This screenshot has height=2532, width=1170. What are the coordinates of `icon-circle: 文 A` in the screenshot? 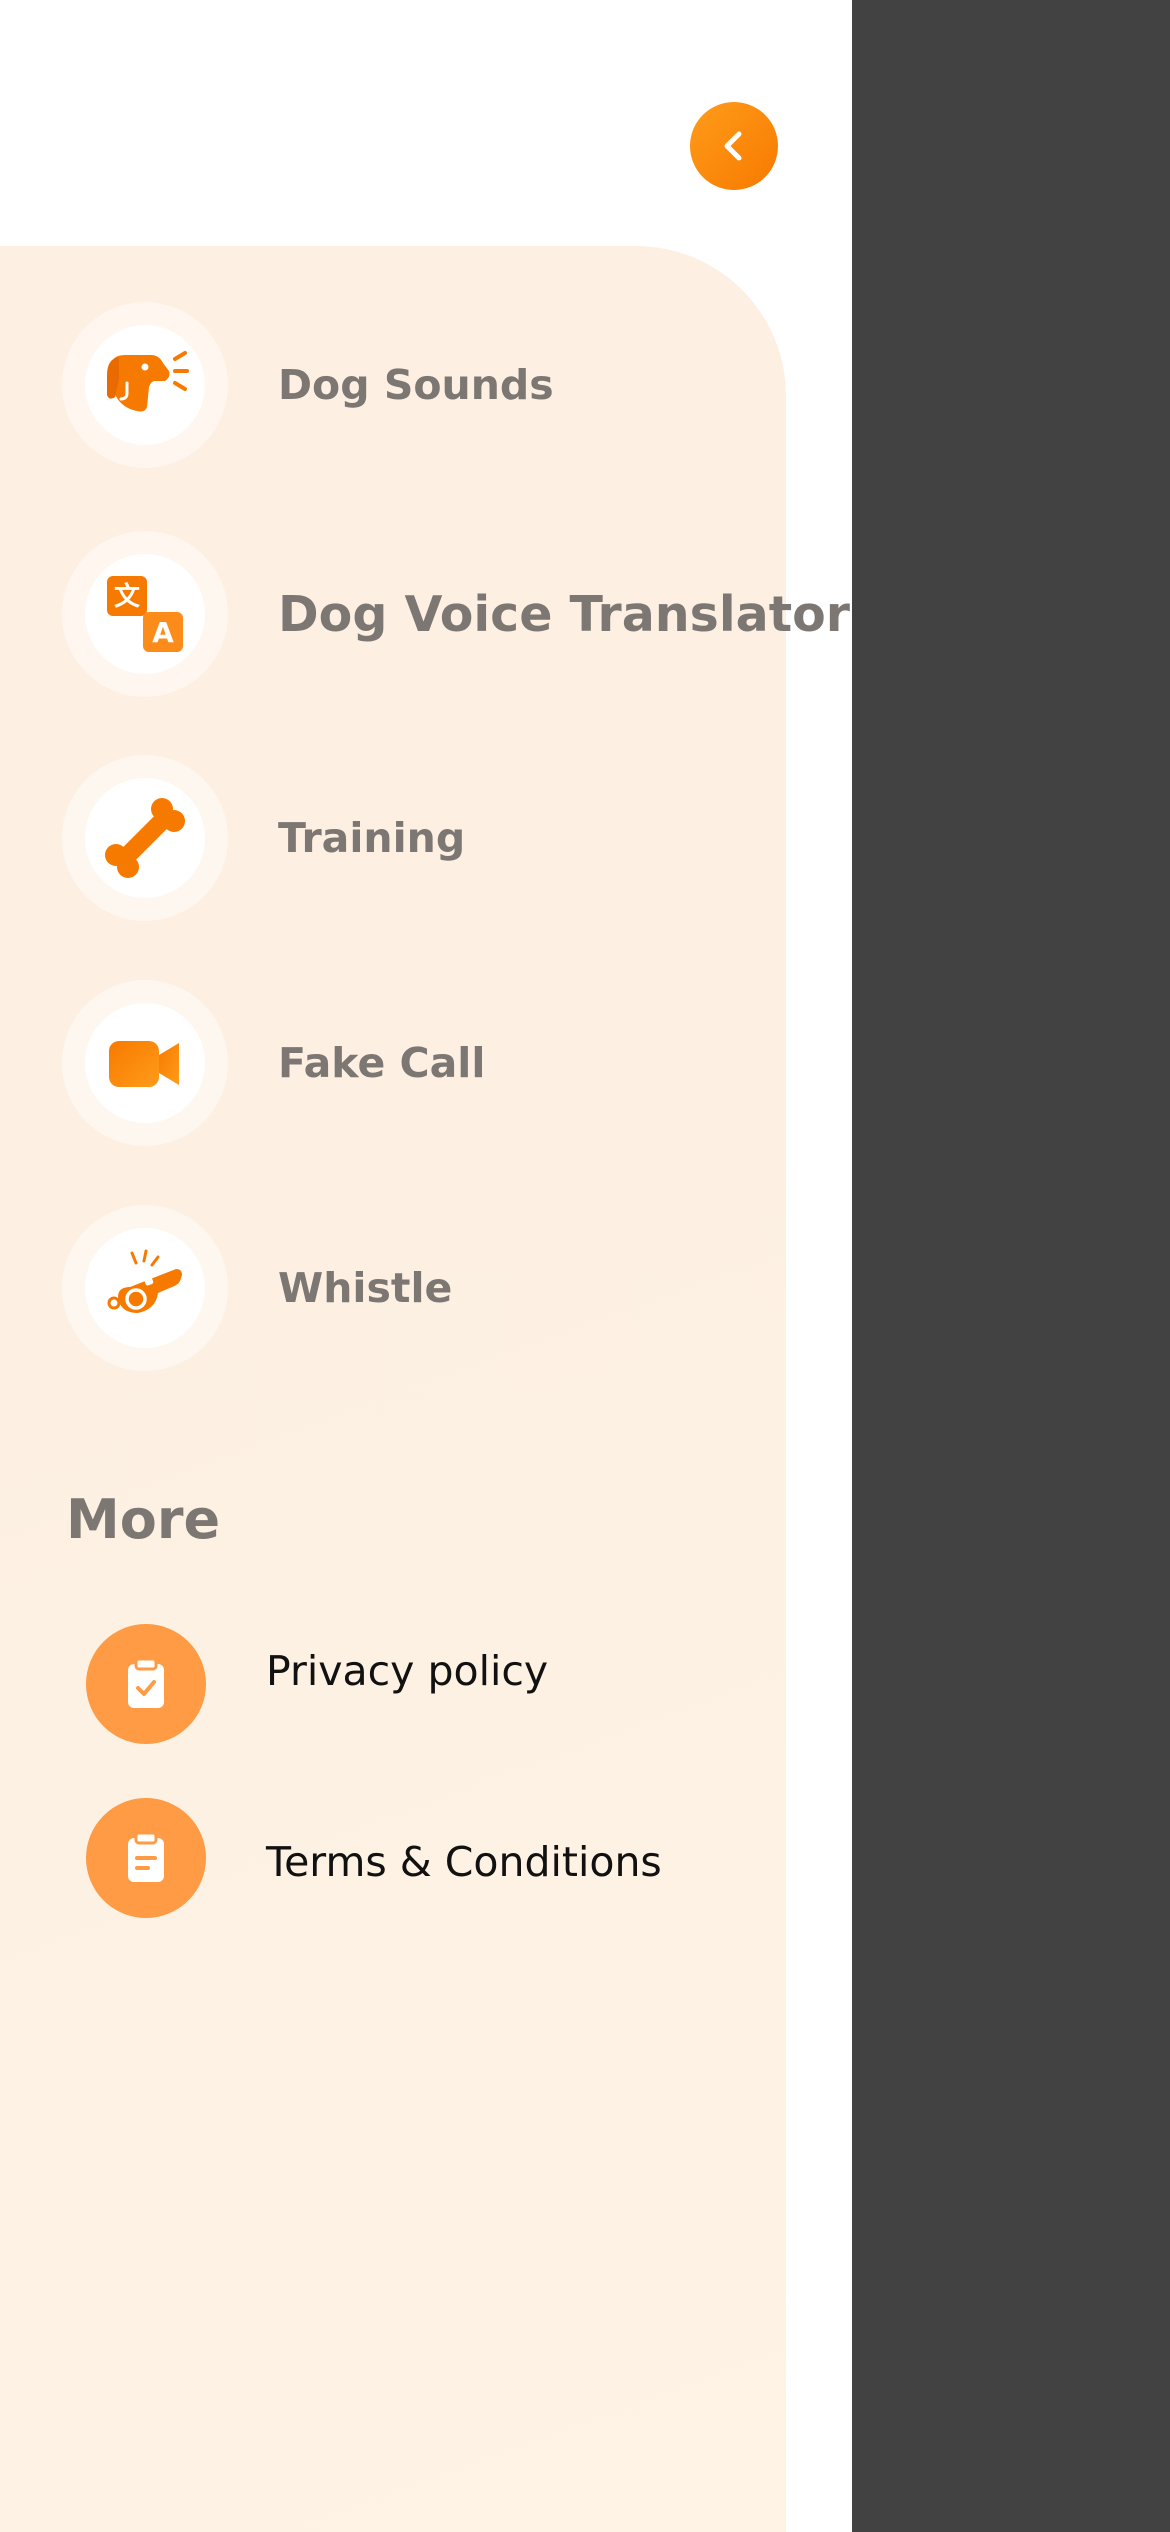 It's located at (145, 614).